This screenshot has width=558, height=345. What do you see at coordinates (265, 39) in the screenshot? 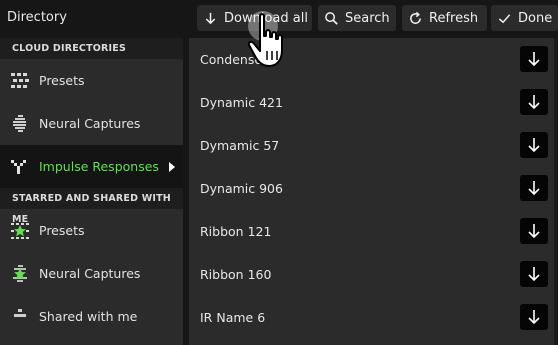
I see `hand-cursor-icon` at bounding box center [265, 39].